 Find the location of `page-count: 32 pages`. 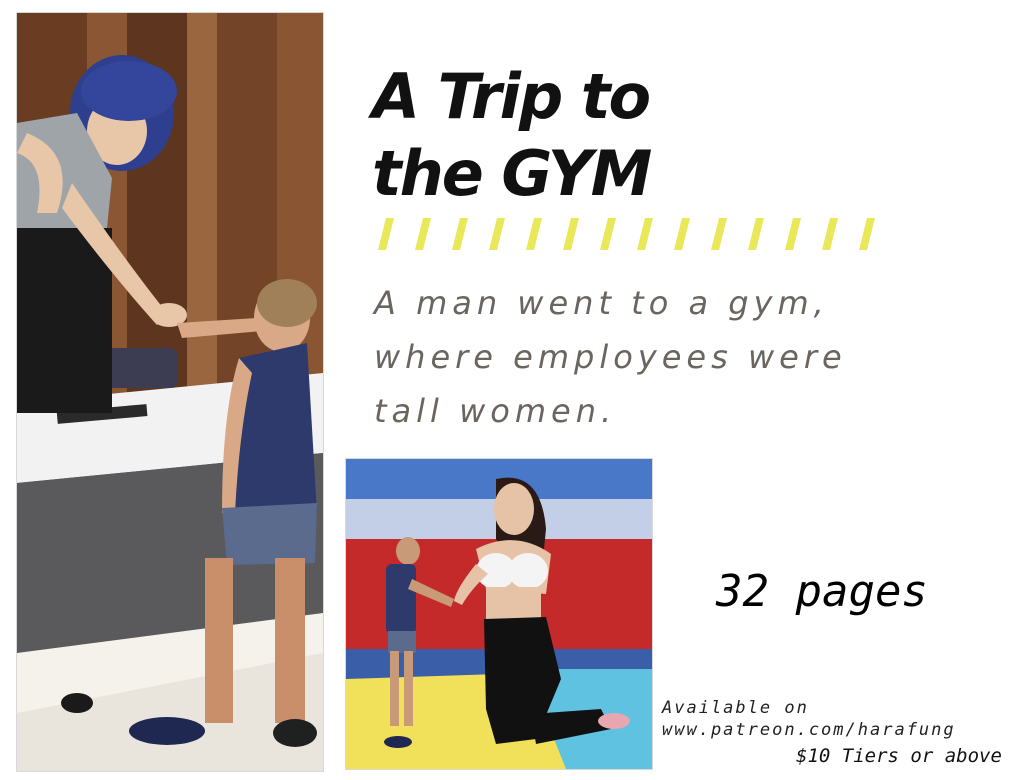

page-count: 32 pages is located at coordinates (822, 591).